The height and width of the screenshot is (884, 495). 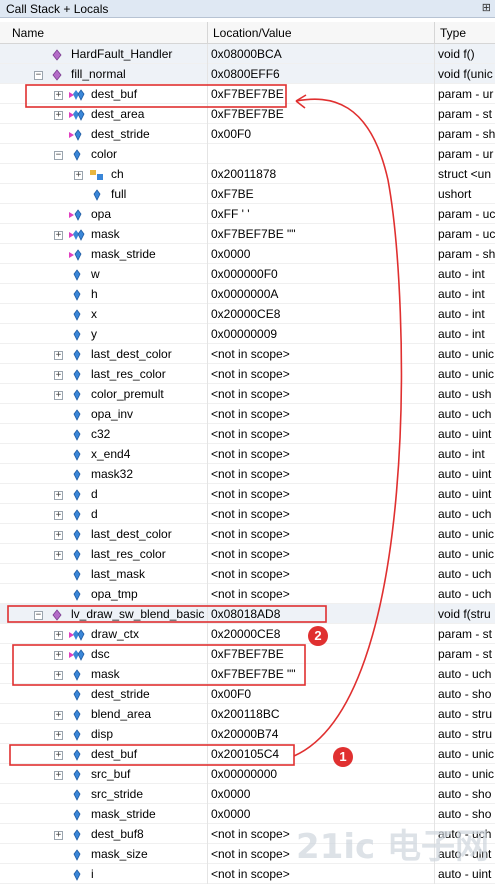 I want to click on value-cell: 0x0000000A, so click(x=322, y=294).